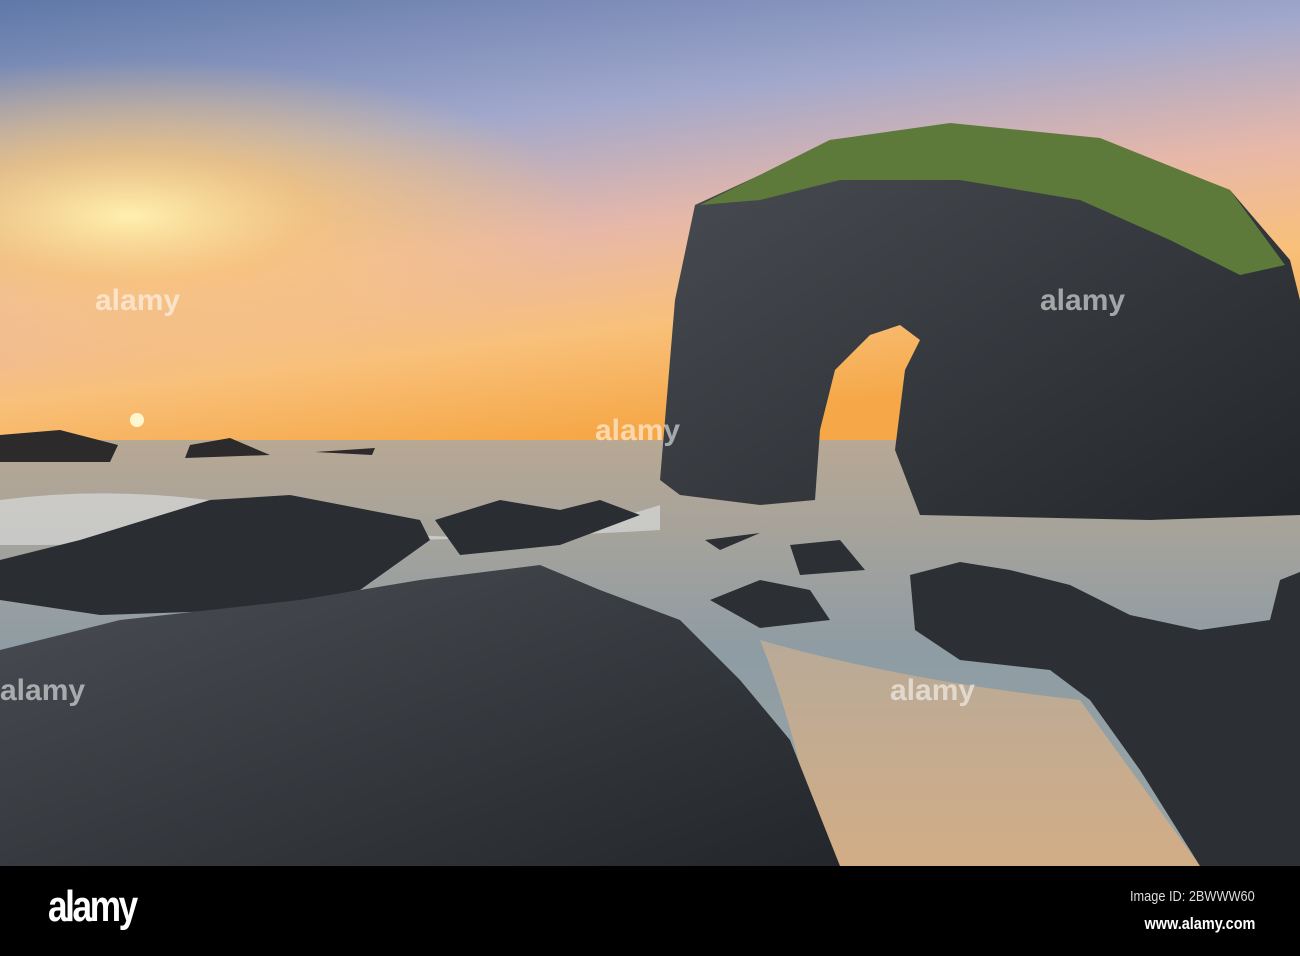 Image resolution: width=1300 pixels, height=956 pixels. Describe the element at coordinates (650, 911) in the screenshot. I see `footer-bar: alamy Image ID: 2BWWW60 www.alamy.com` at that location.